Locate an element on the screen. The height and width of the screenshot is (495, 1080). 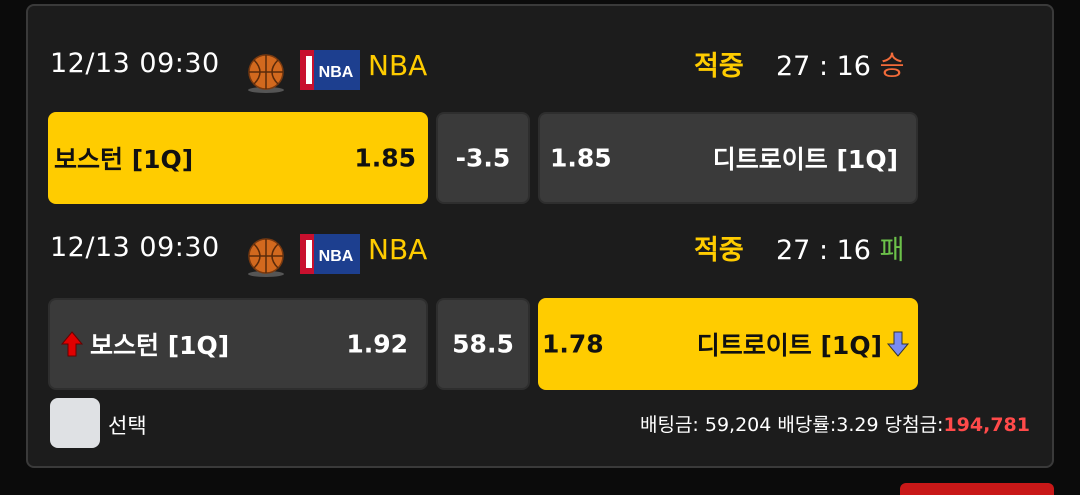
down-arrow-icon is located at coordinates (898, 344).